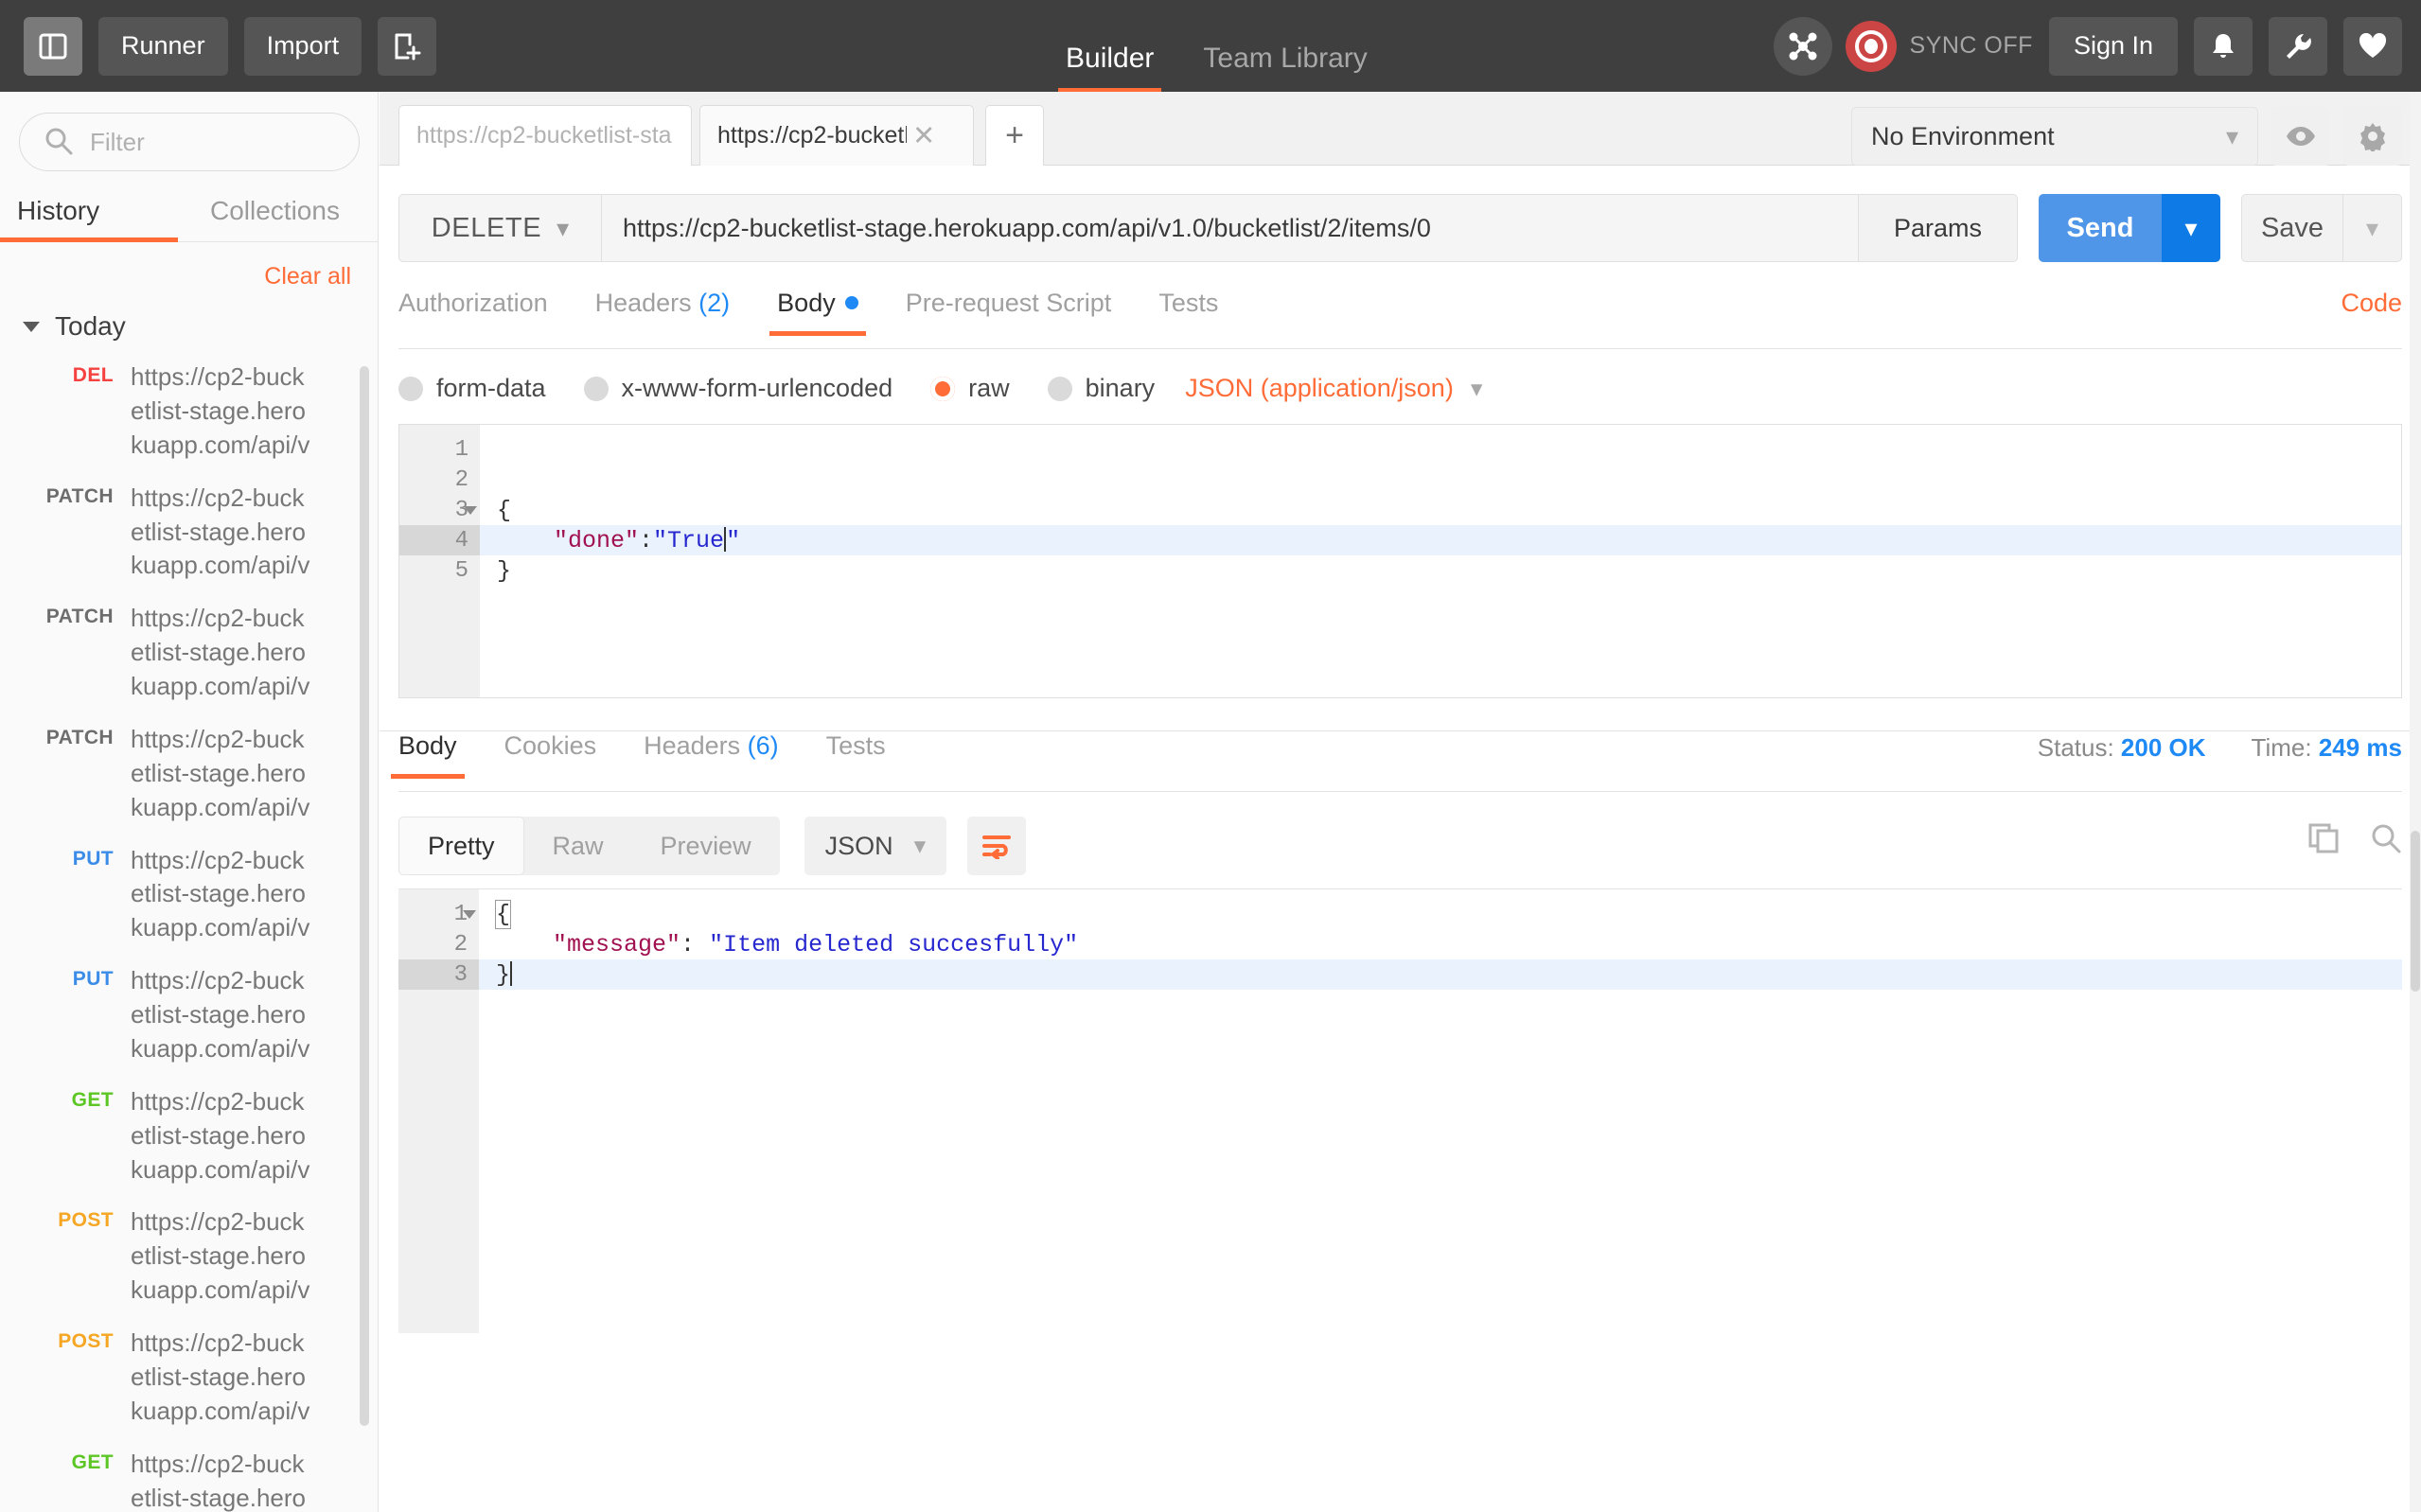 The height and width of the screenshot is (1512, 2421). Describe the element at coordinates (2354, 840) in the screenshot. I see `response-icon-actions` at that location.